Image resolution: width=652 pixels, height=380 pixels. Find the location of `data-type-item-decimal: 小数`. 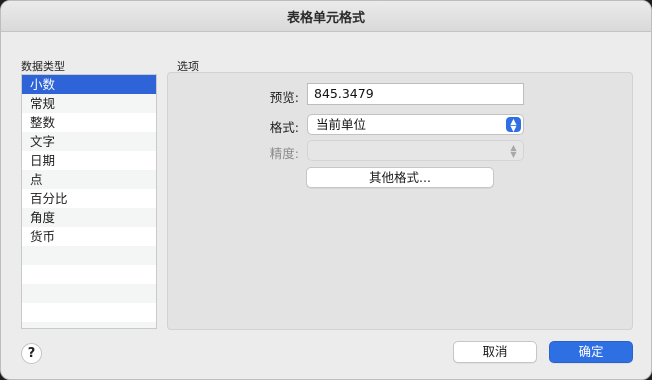

data-type-item-decimal: 小数 is located at coordinates (89, 84).